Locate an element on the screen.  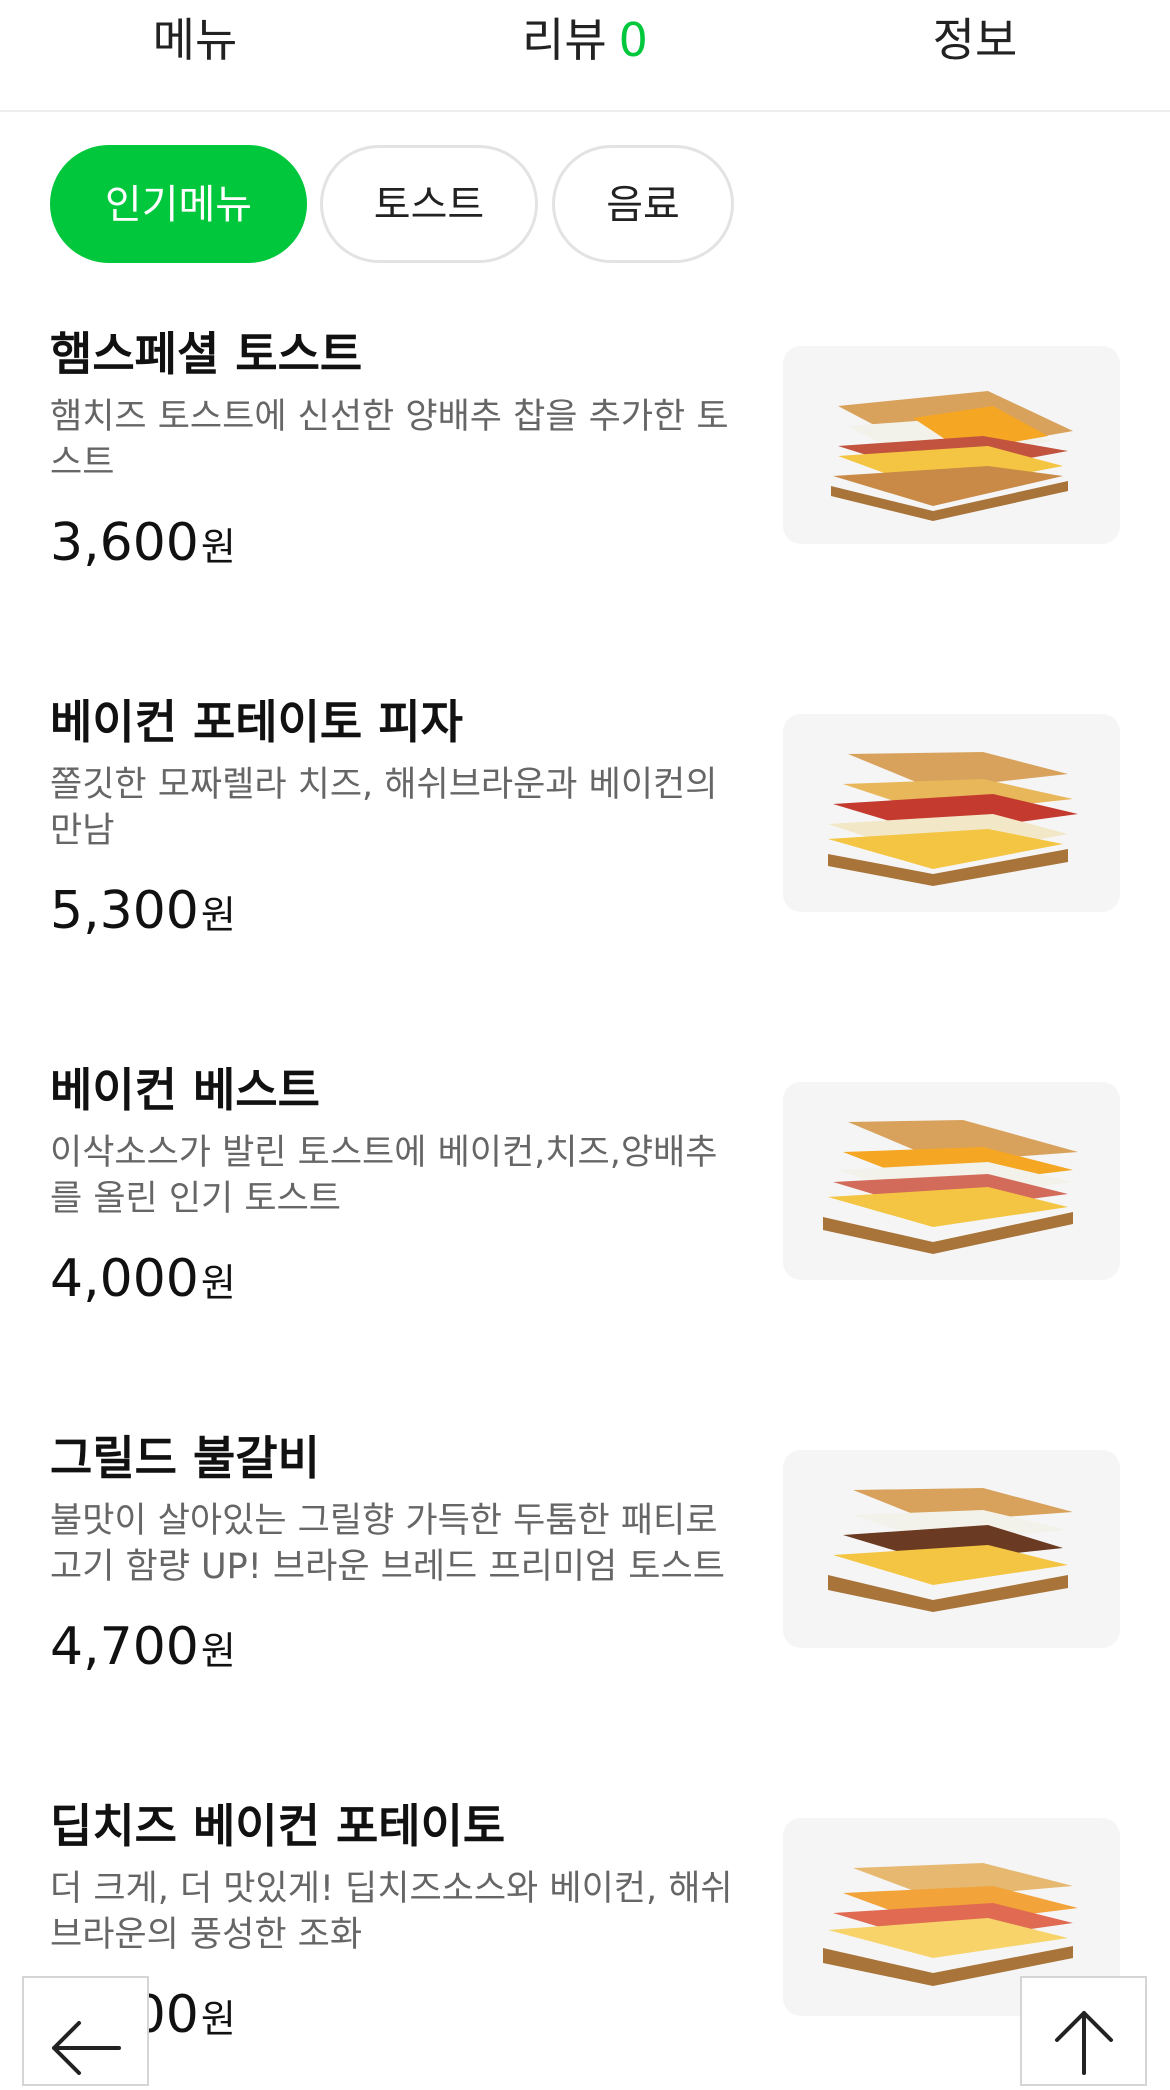
menu-item-price: 4,700원 is located at coordinates (143, 1647).